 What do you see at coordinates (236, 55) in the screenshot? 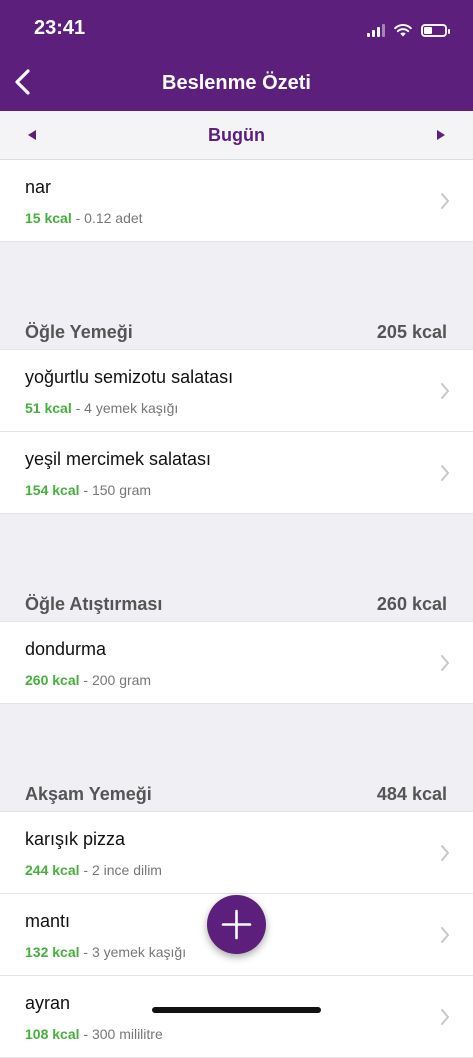
I see `top-bar: 23:41 Beslenme Özeti` at bounding box center [236, 55].